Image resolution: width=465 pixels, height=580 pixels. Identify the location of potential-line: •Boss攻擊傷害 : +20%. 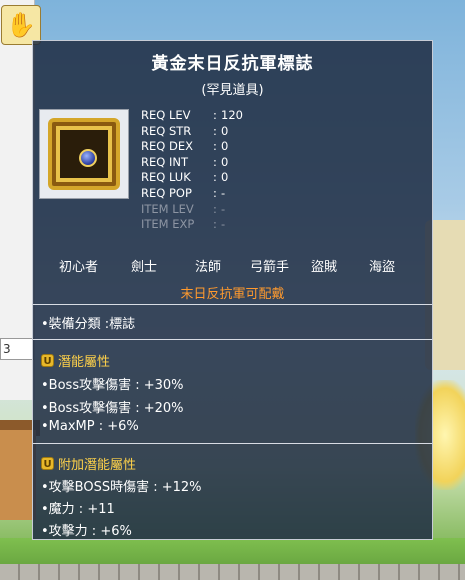
(112, 408).